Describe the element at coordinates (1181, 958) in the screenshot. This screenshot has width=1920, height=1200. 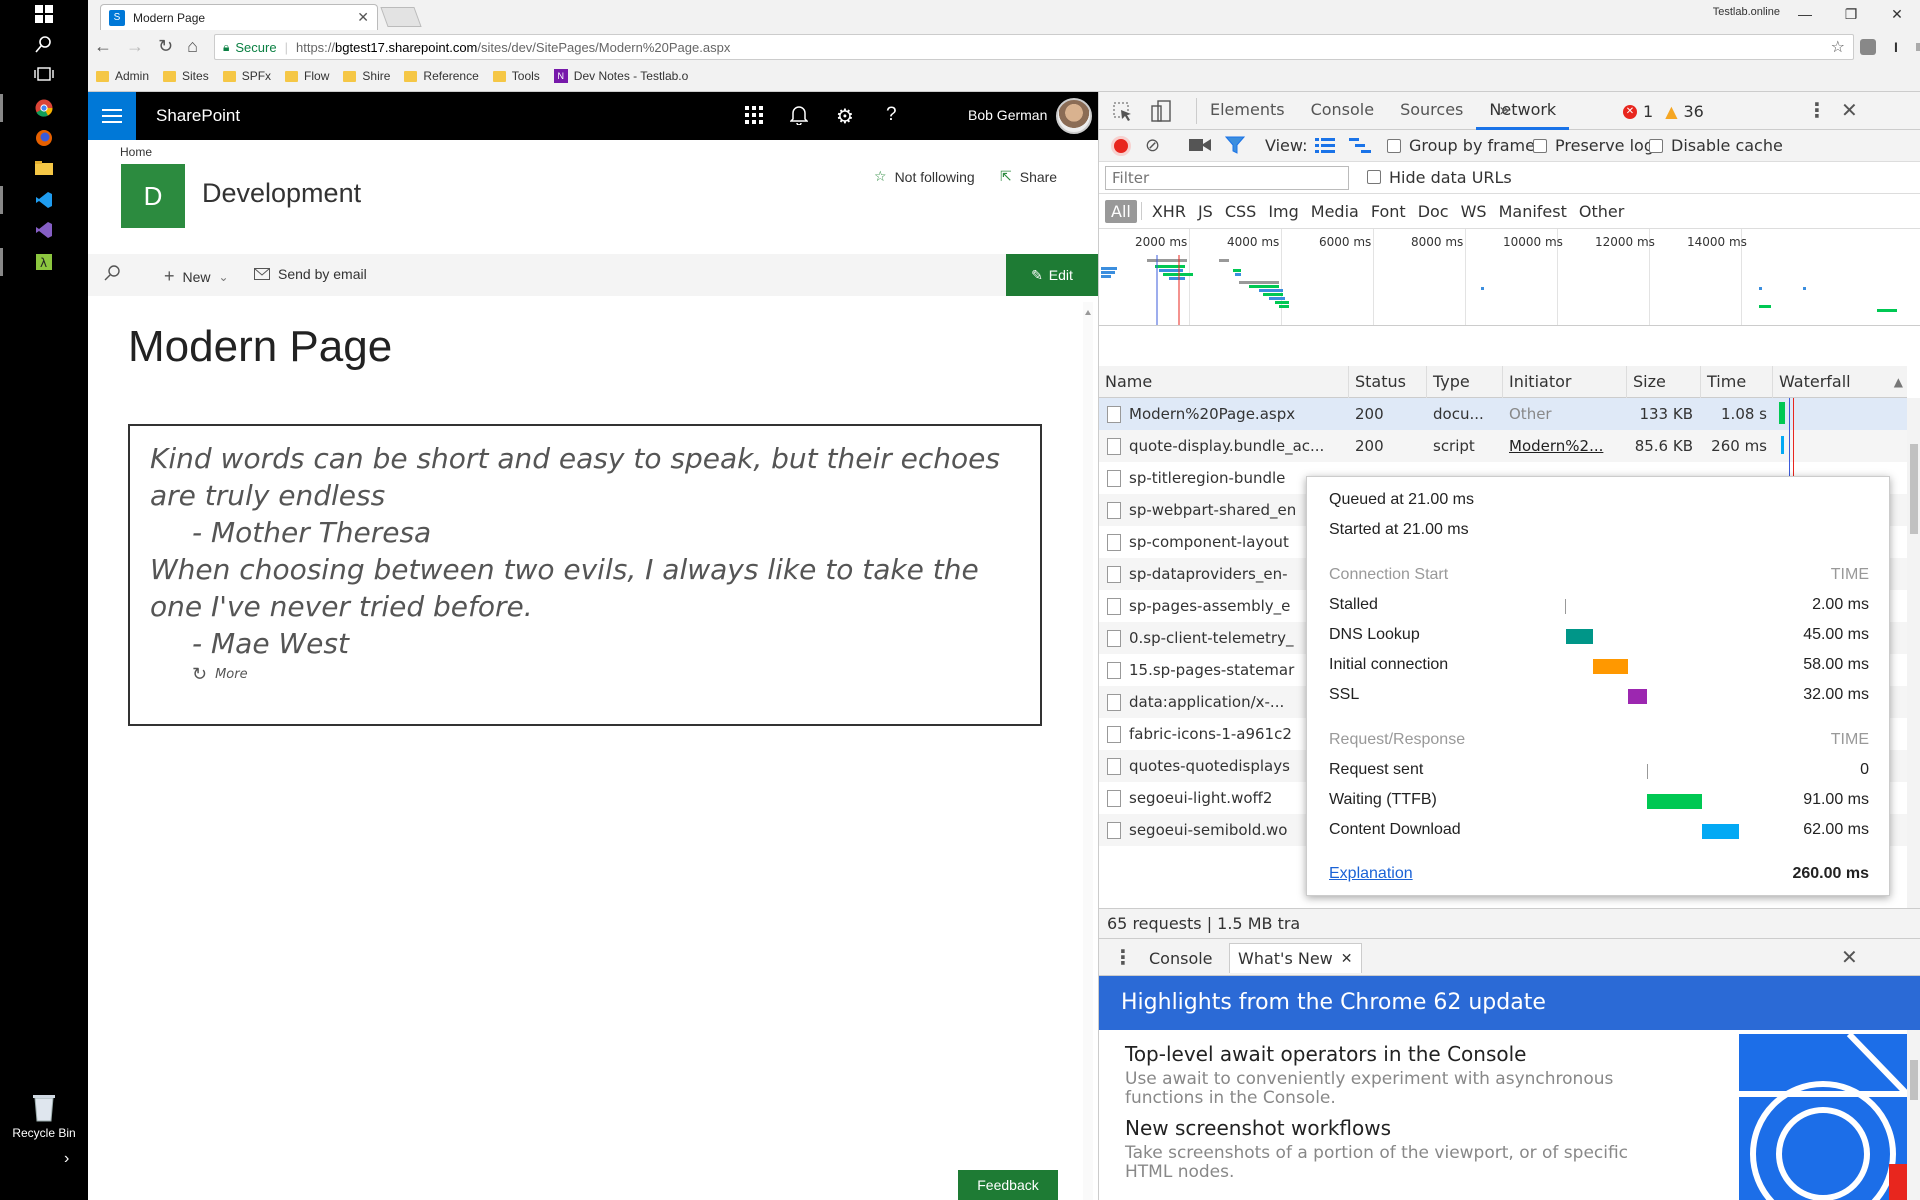
I see `drawer-tab-console: Console` at that location.